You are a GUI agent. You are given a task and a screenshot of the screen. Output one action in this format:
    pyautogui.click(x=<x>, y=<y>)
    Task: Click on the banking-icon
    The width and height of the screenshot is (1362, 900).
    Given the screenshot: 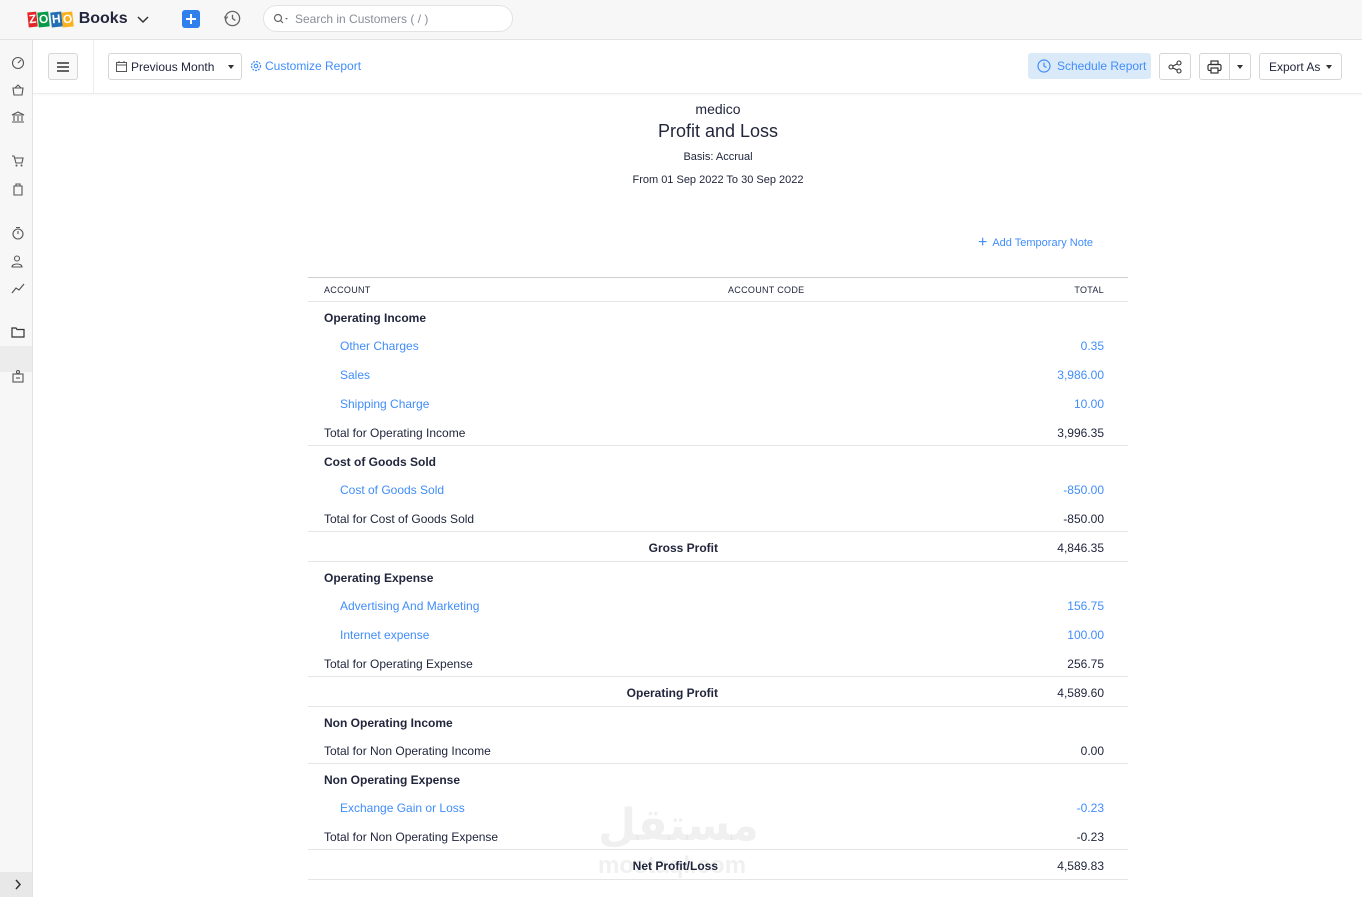 What is the action you would take?
    pyautogui.click(x=18, y=117)
    